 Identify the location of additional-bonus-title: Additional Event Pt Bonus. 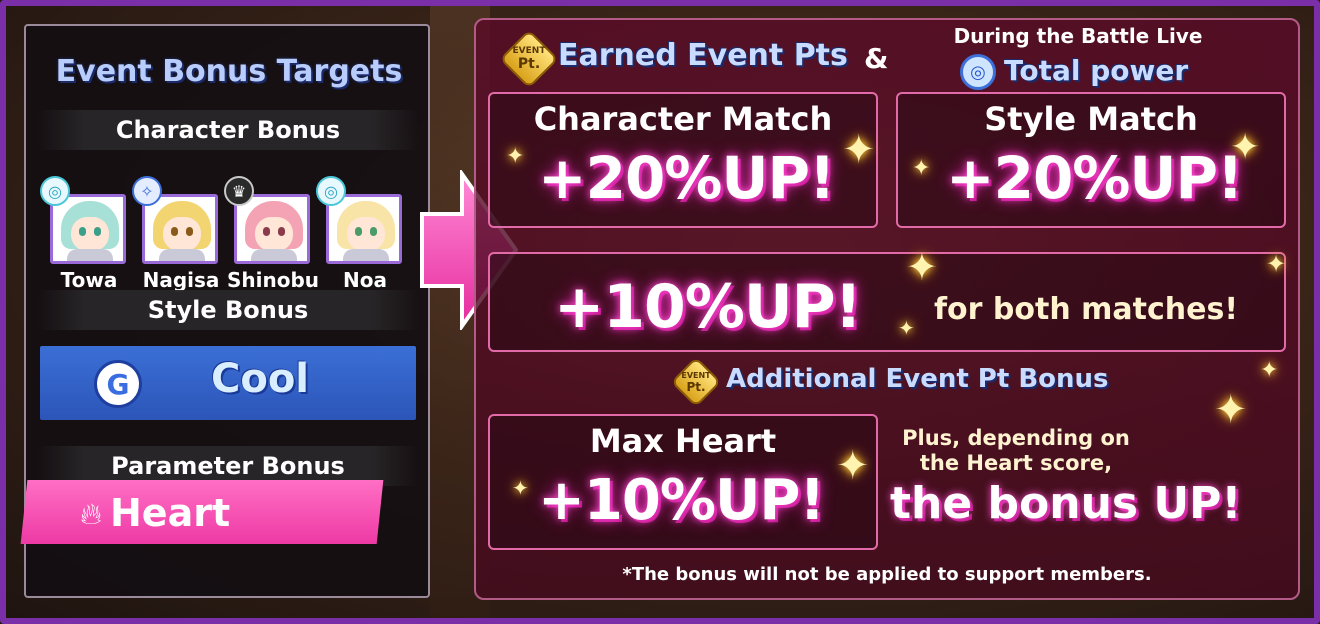
(917, 379).